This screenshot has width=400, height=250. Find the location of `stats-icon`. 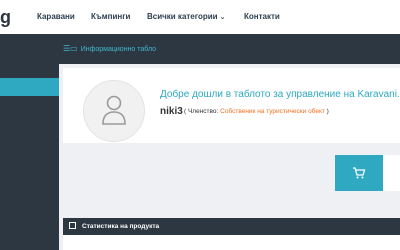

stats-icon is located at coordinates (72, 225).